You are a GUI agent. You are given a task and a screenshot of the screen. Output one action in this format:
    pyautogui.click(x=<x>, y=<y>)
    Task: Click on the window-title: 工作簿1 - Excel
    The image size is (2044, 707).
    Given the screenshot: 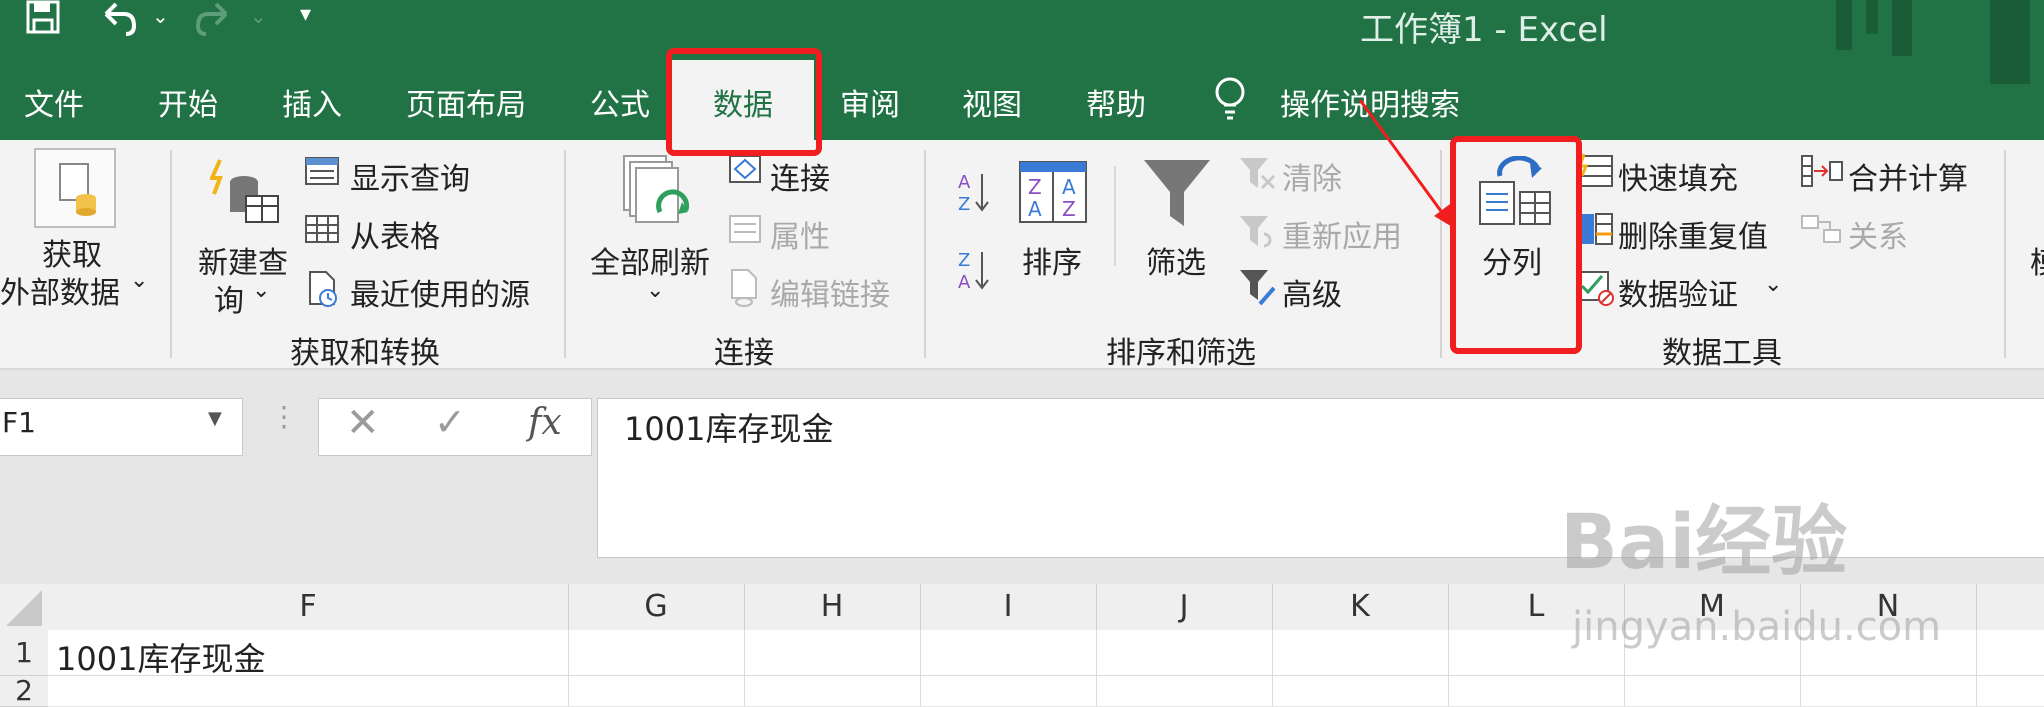 What is the action you would take?
    pyautogui.click(x=1484, y=30)
    